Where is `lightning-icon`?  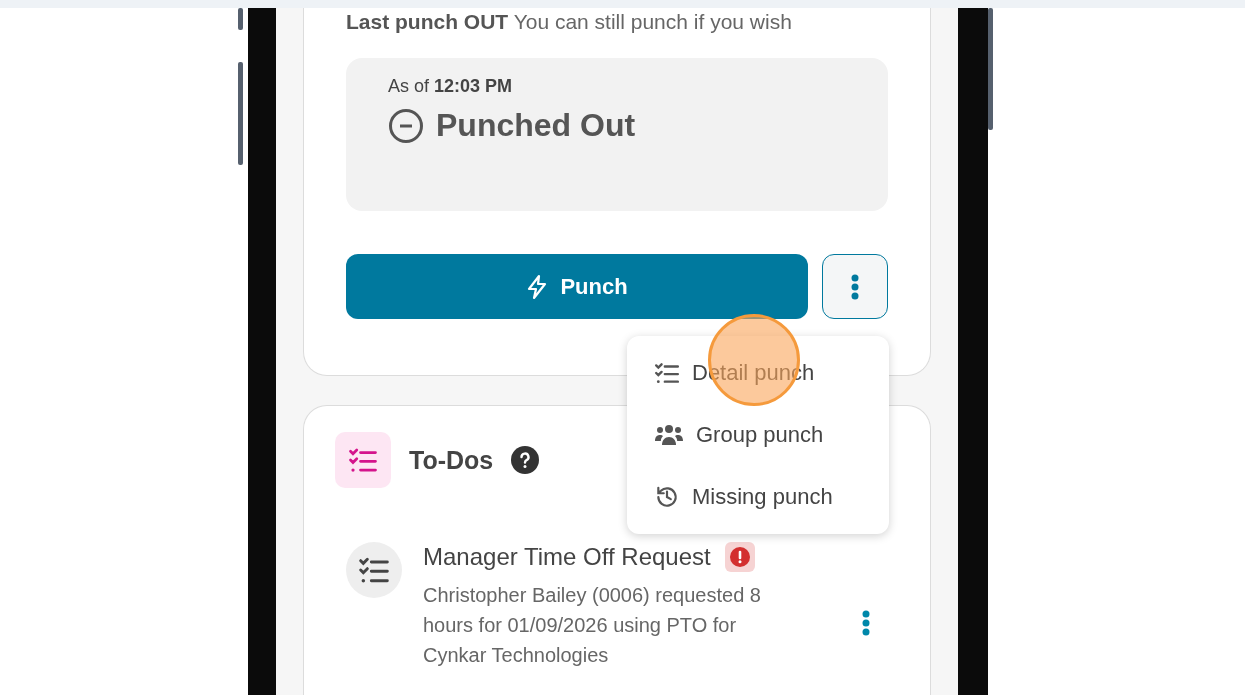
lightning-icon is located at coordinates (537, 286).